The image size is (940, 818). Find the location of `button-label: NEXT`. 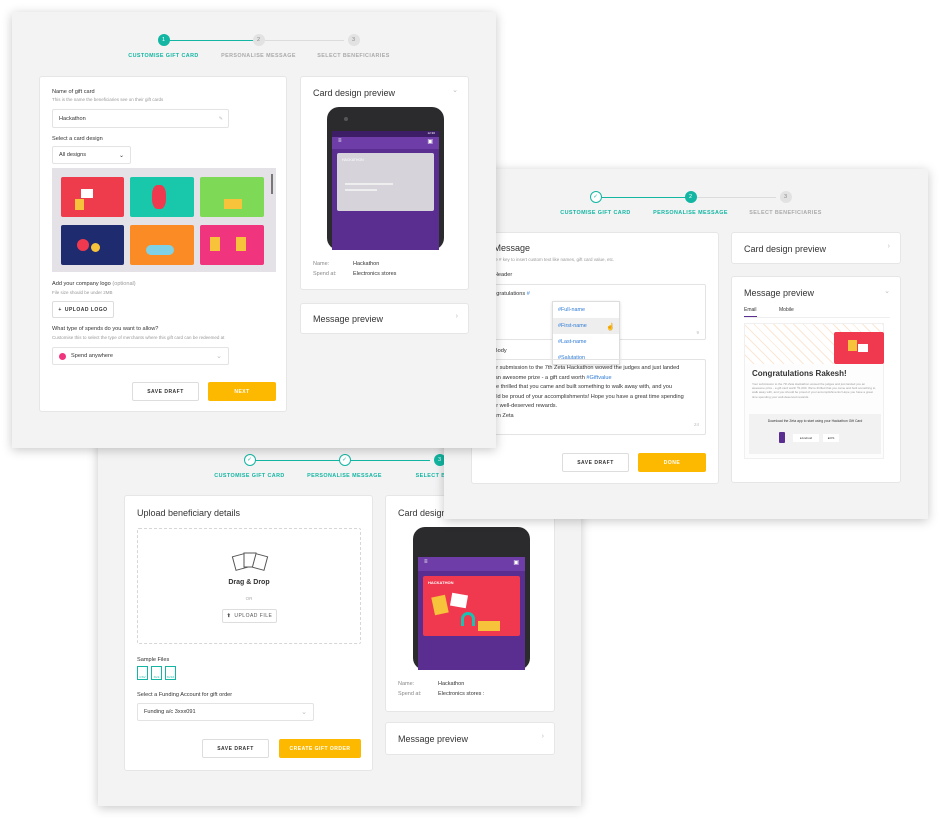

button-label: NEXT is located at coordinates (242, 391).